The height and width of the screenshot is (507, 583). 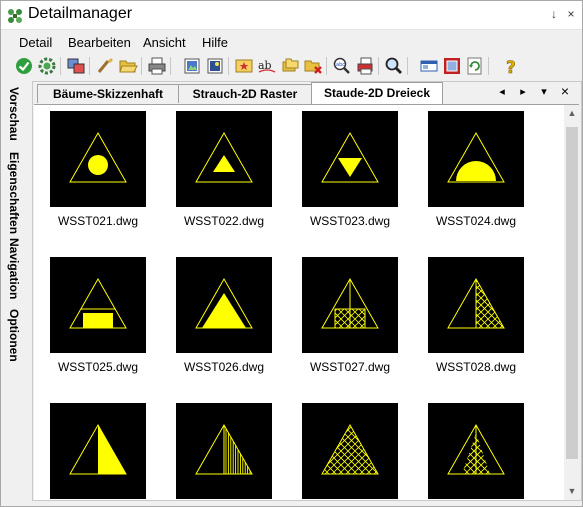 I want to click on symbol-grid-square, so click(x=350, y=303).